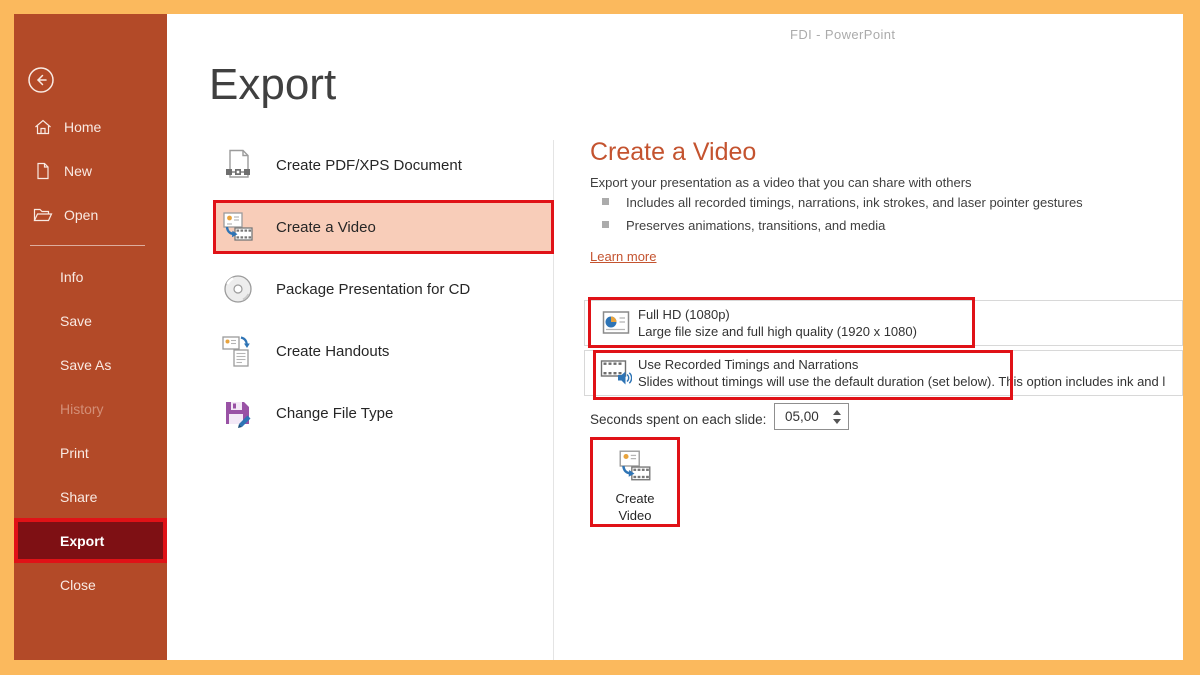 This screenshot has height=675, width=1200. I want to click on sidebar-item-open: Open, so click(90, 215).